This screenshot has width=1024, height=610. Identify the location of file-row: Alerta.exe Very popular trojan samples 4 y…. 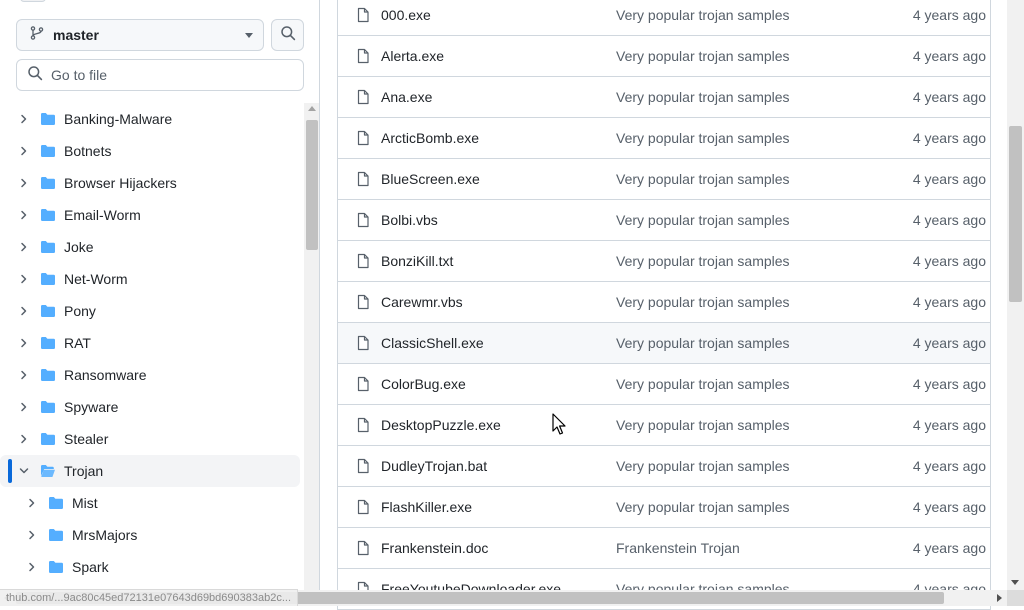
(664, 55).